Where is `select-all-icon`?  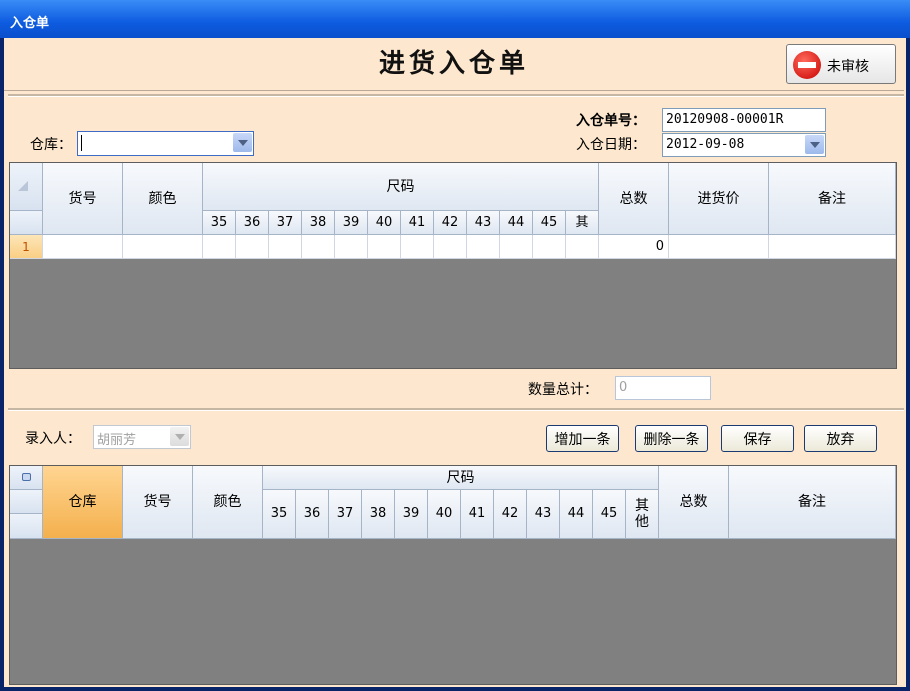
select-all-icon is located at coordinates (23, 186).